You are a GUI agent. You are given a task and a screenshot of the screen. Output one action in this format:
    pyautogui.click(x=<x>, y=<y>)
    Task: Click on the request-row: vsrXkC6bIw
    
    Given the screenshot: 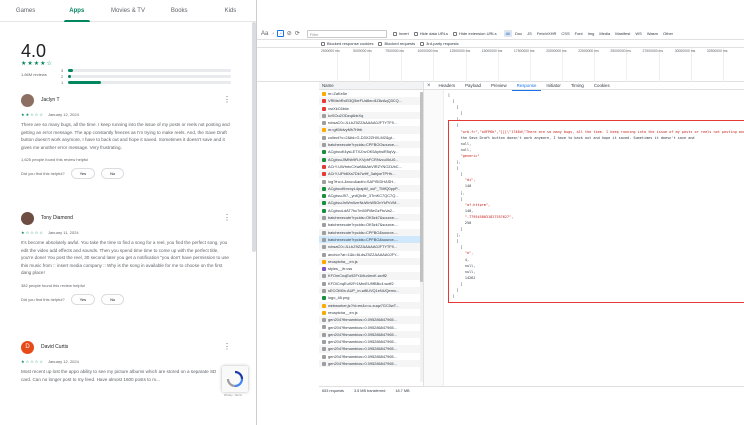 What is the action you would take?
    pyautogui.click(x=371, y=108)
    